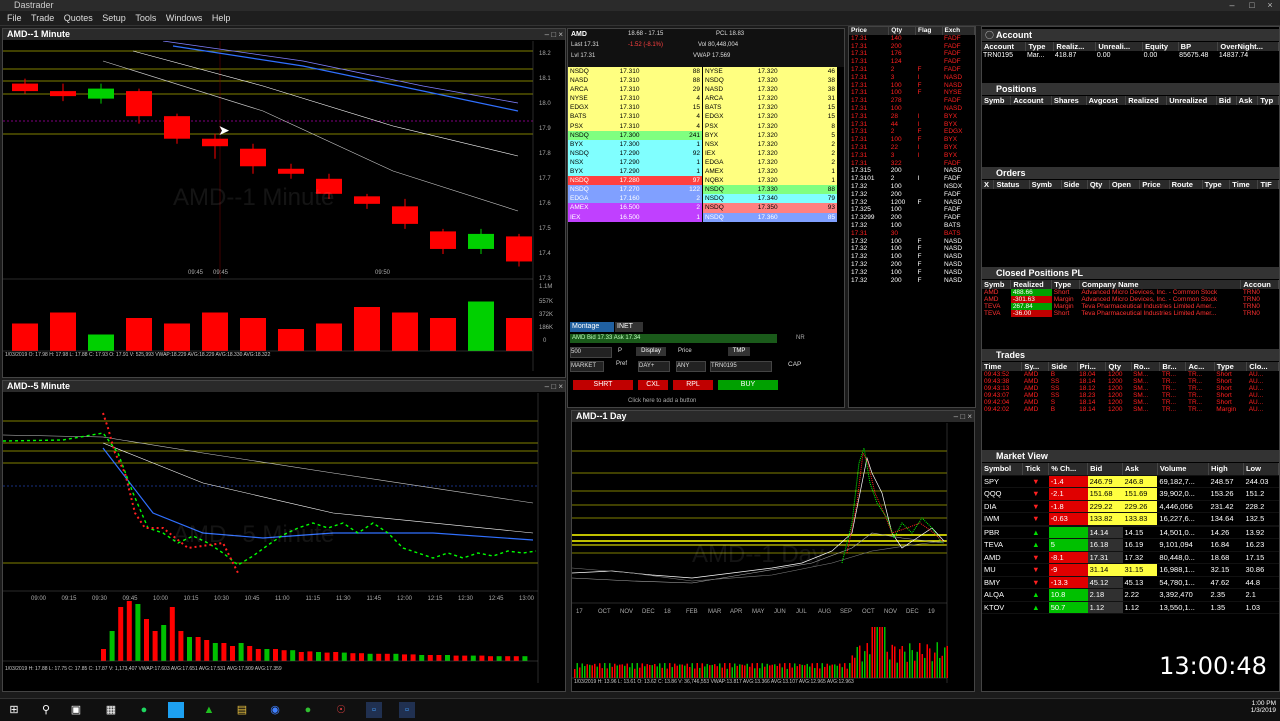 The image size is (1280, 721). I want to click on market-view-row: TEVA ▲ 5 16.18 16.19 9,101,094 16.84 16.23, so click(1130, 545).